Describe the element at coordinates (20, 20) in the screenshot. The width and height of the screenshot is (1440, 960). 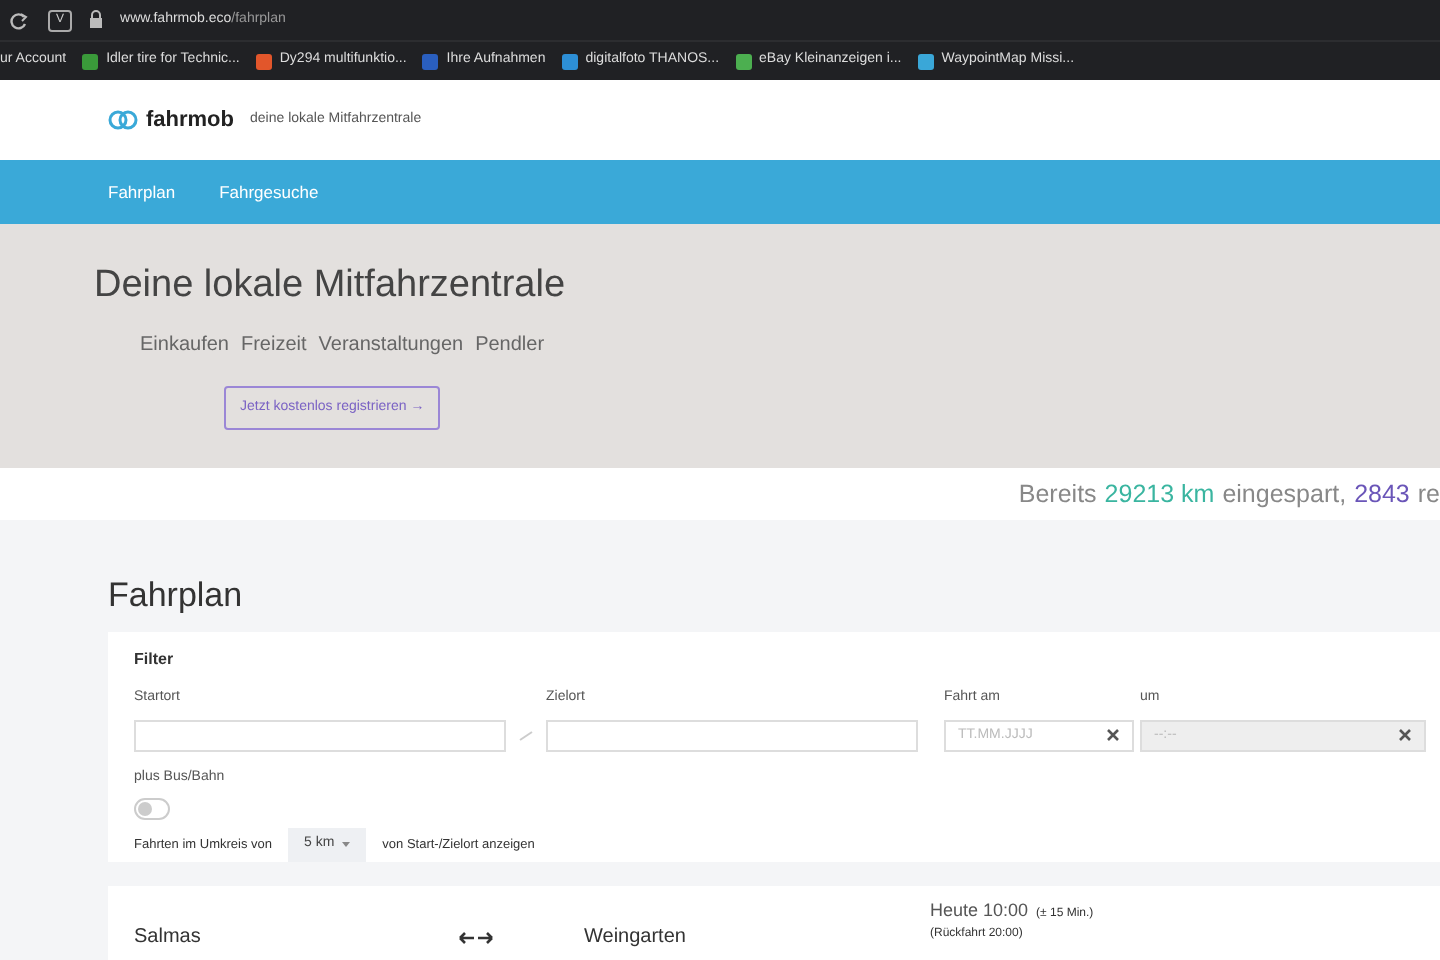
I see `reload-icon` at that location.